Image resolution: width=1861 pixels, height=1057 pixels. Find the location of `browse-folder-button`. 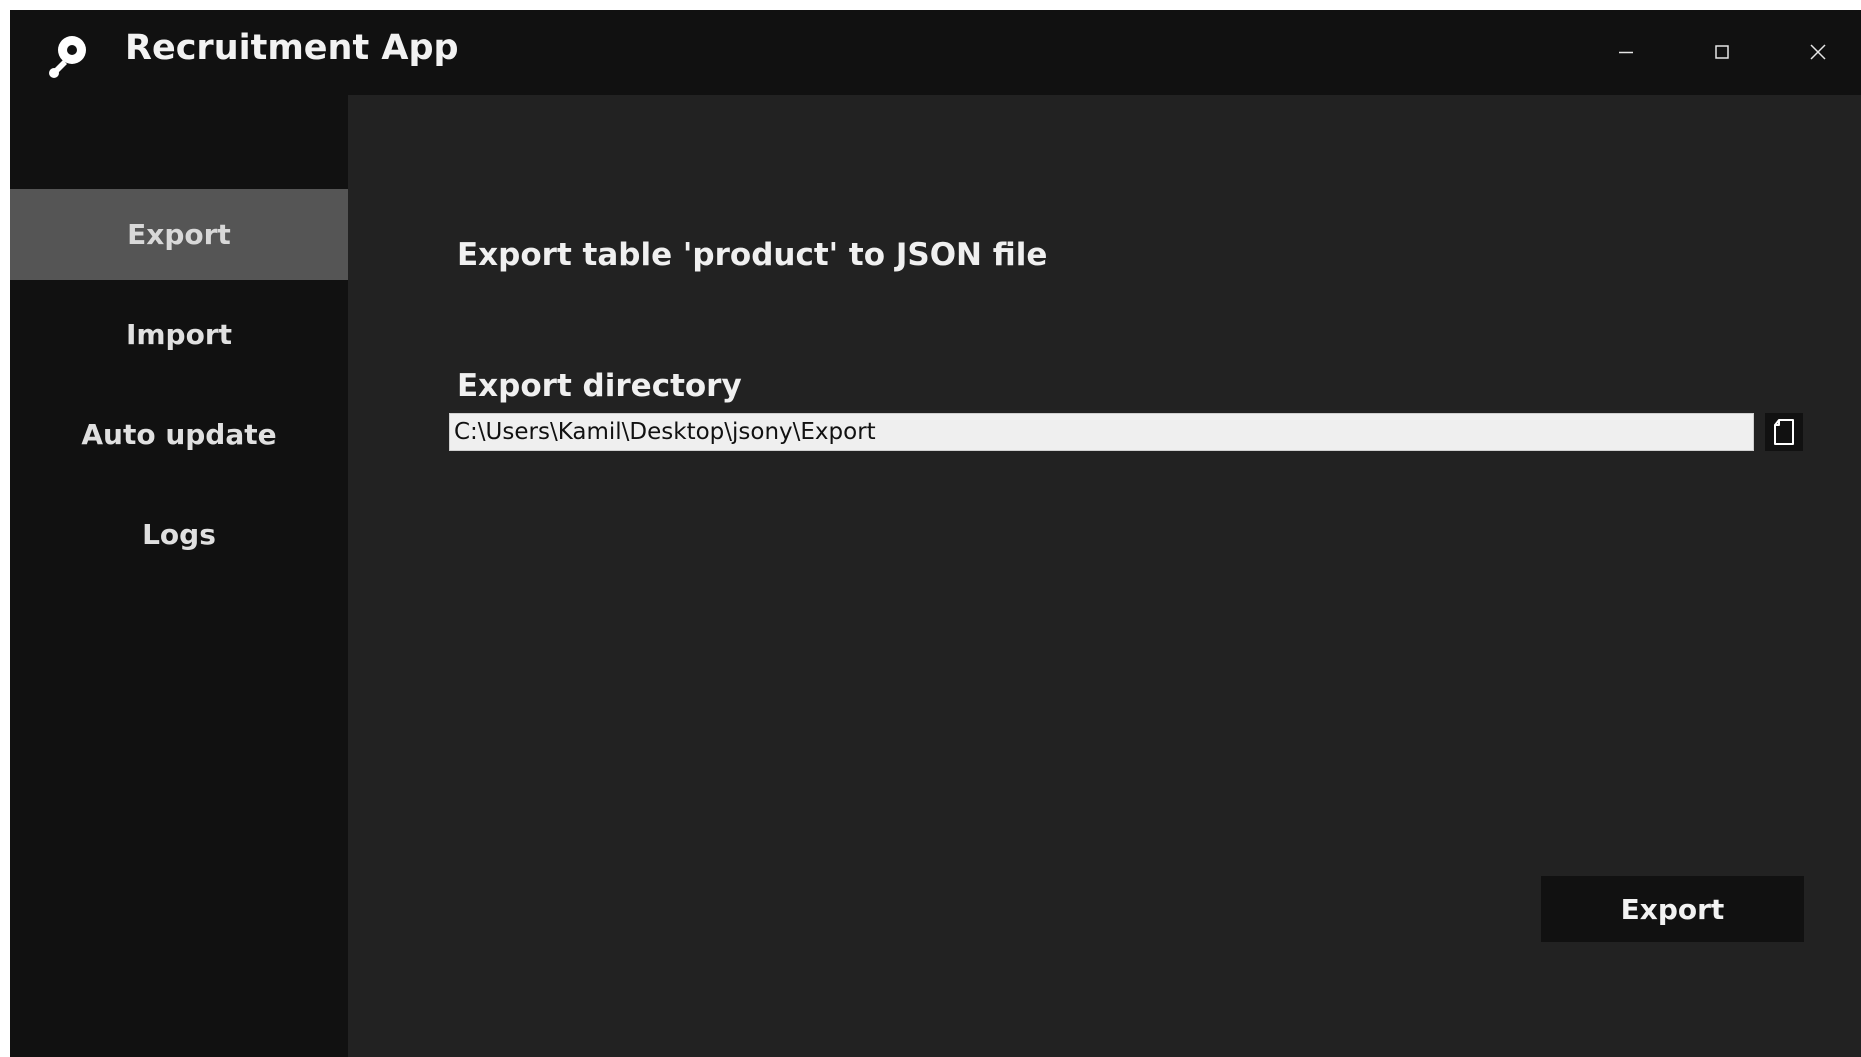

browse-folder-button is located at coordinates (1784, 432).